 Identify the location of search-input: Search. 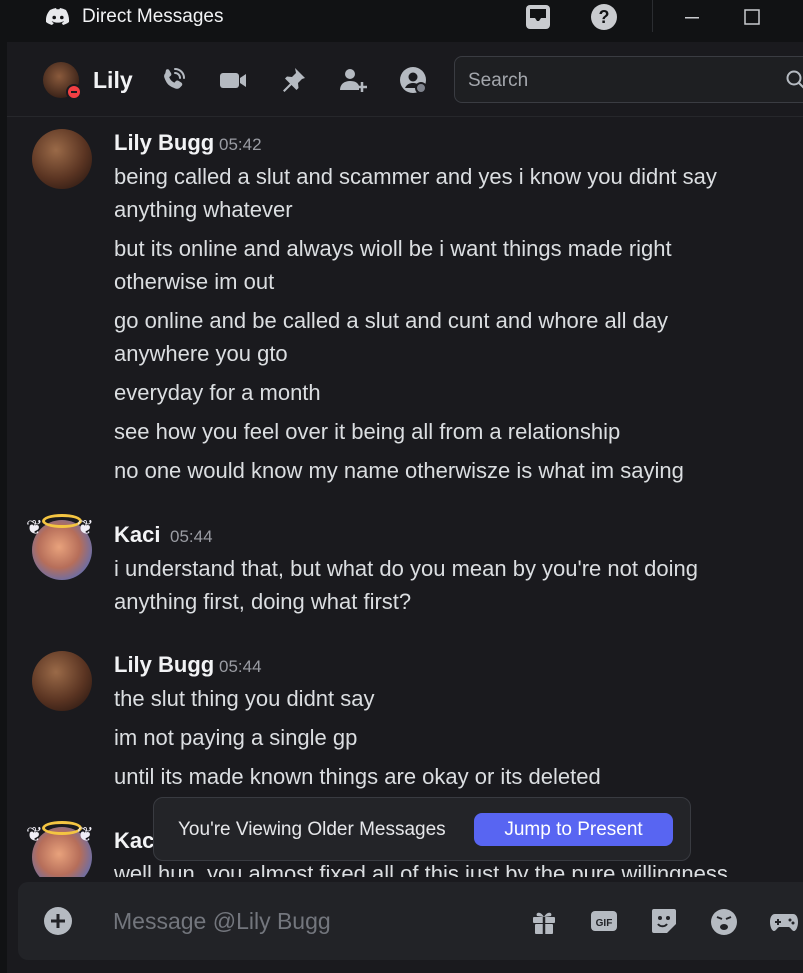
(628, 79).